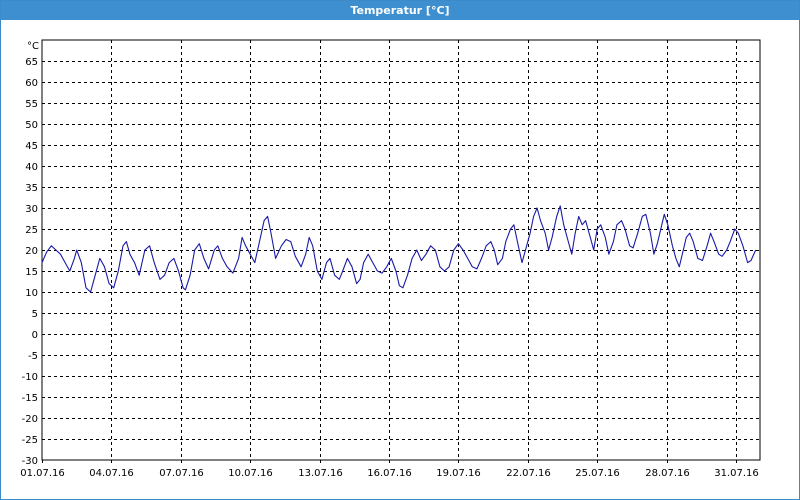 This screenshot has height=500, width=800. Describe the element at coordinates (31, 62) in the screenshot. I see `y-tick-label: 65` at that location.